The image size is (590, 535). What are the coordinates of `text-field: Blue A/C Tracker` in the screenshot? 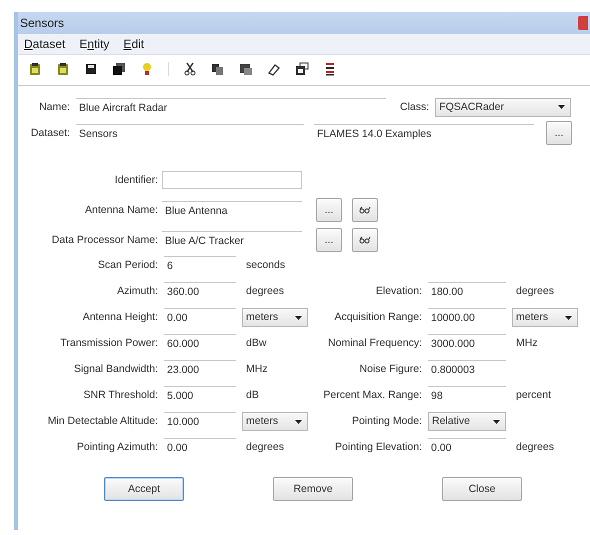 It's located at (232, 240).